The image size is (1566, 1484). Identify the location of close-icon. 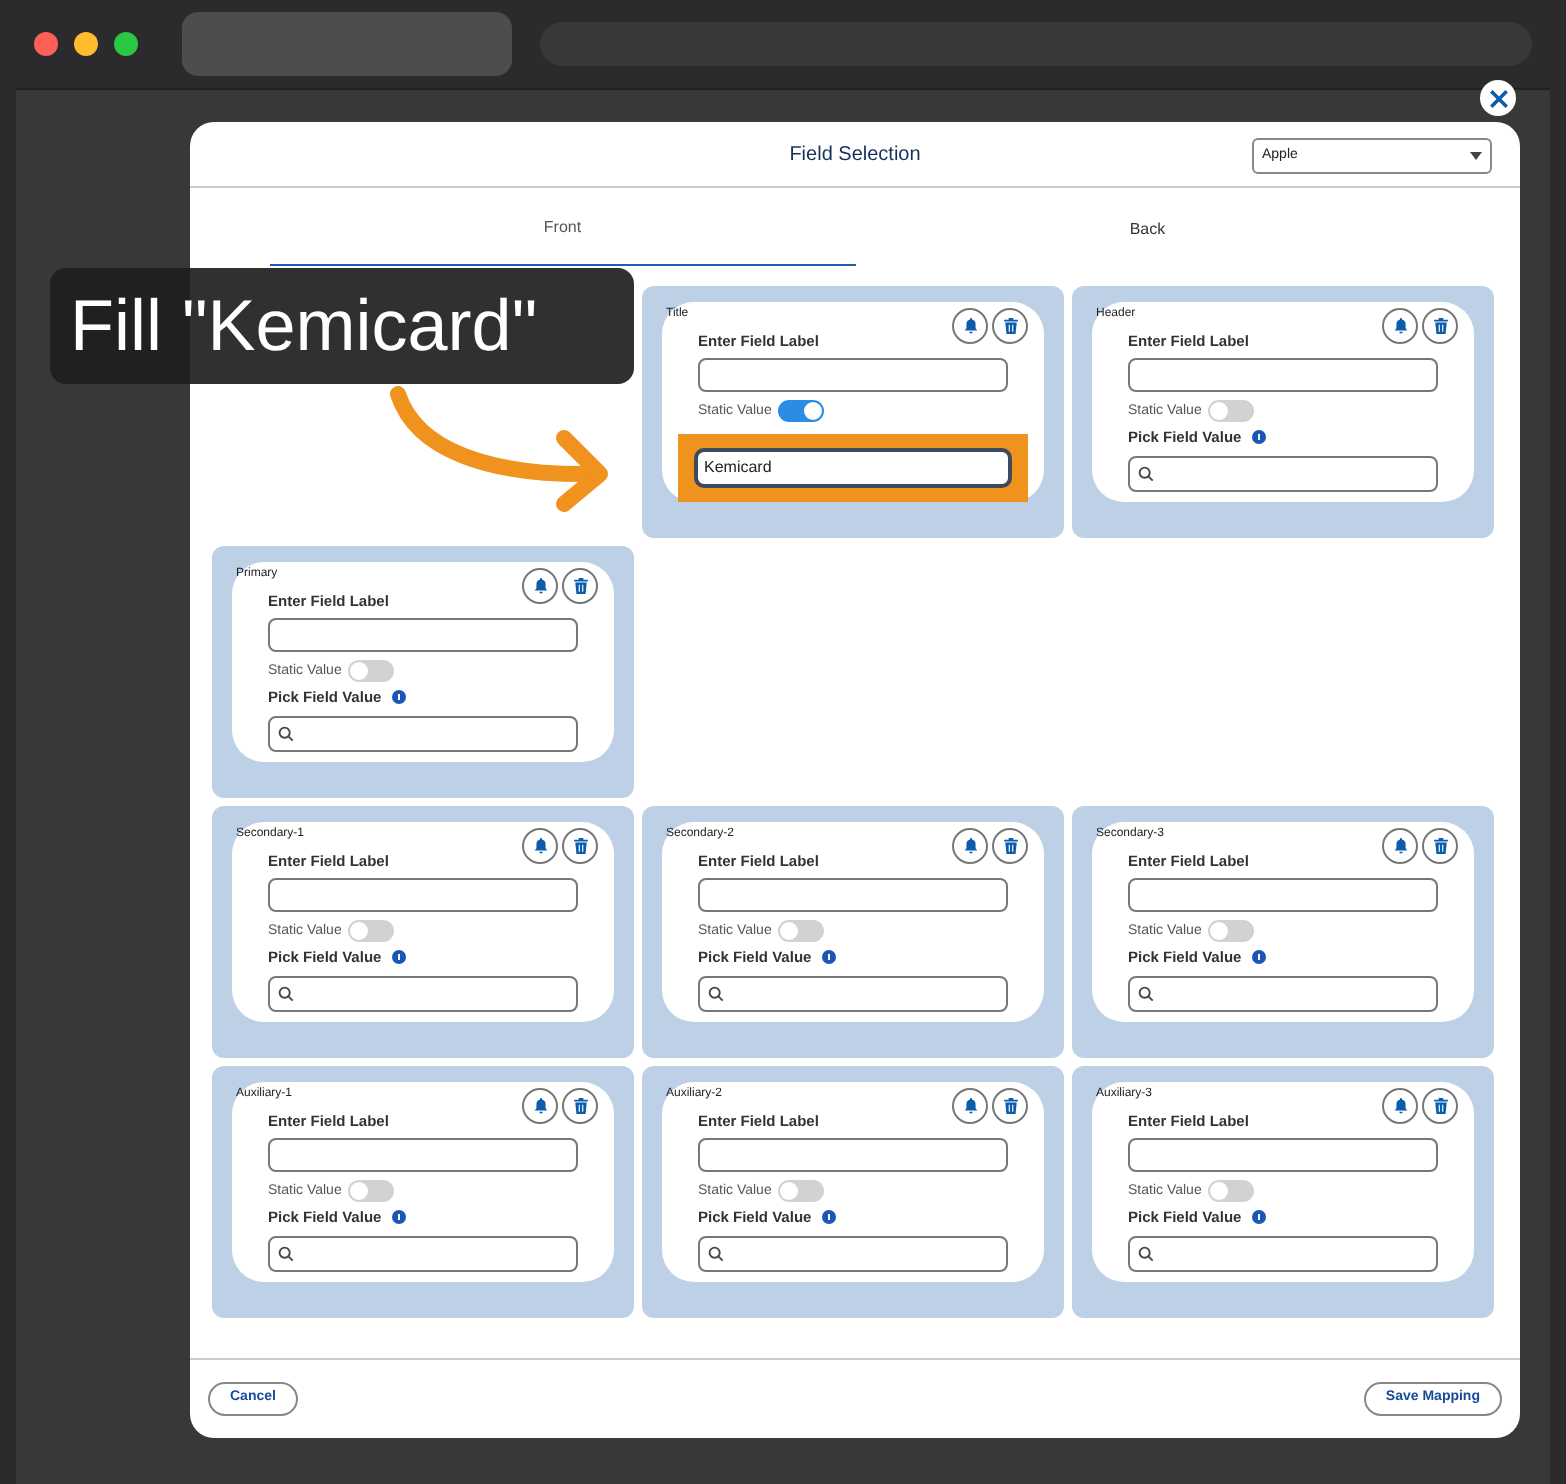
(1498, 98).